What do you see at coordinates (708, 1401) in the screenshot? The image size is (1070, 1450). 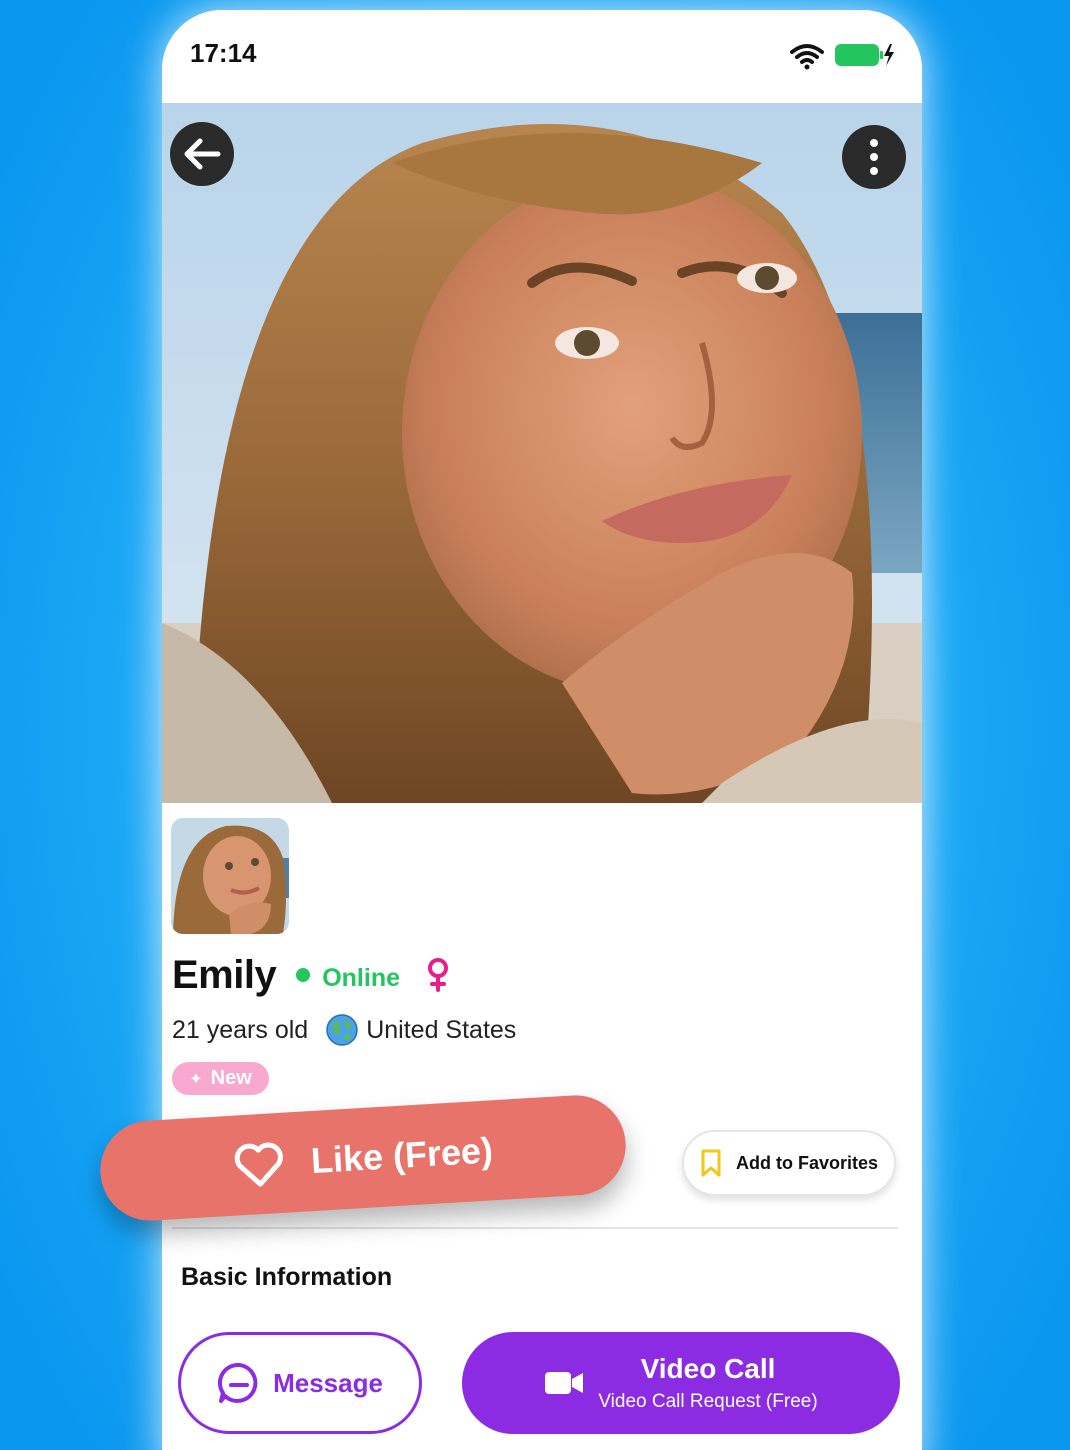 I see `video-call-subtitle: Video Call Request (Free)` at bounding box center [708, 1401].